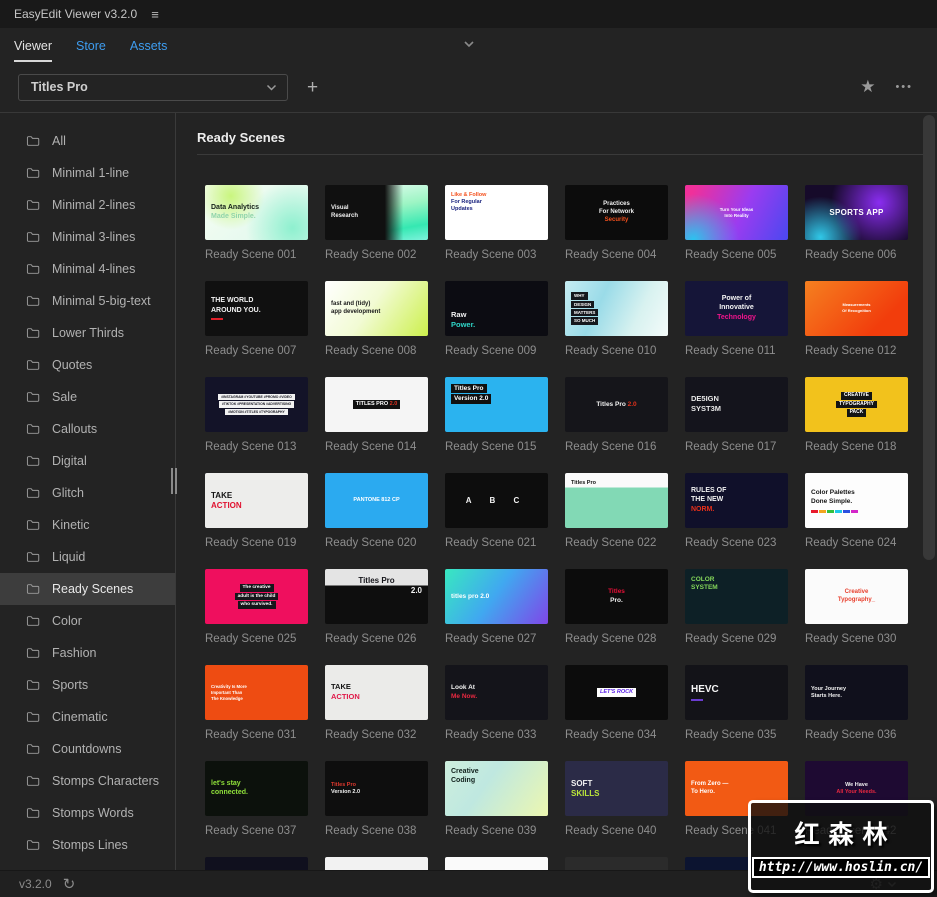 Image resolution: width=937 pixels, height=897 pixels. I want to click on scene-card: RULES OF THE NEW NORM. Ready Scene 023, so click(736, 511).